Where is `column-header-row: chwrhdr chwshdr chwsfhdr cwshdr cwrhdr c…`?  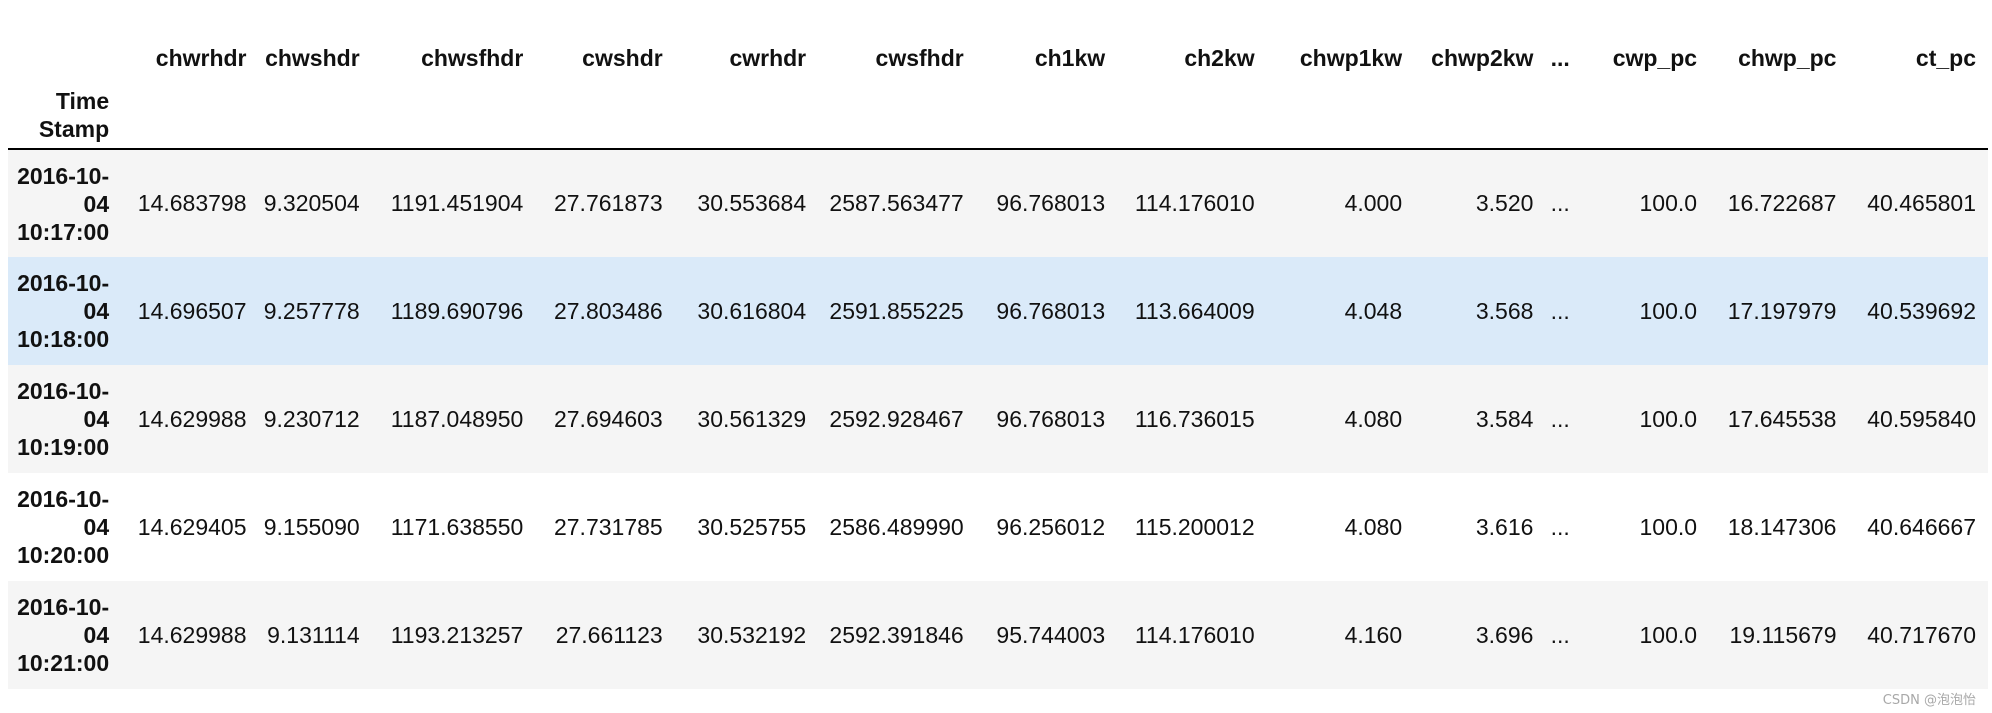 column-header-row: chwrhdr chwshdr chwsfhdr cwshdr cwrhdr c… is located at coordinates (998, 58).